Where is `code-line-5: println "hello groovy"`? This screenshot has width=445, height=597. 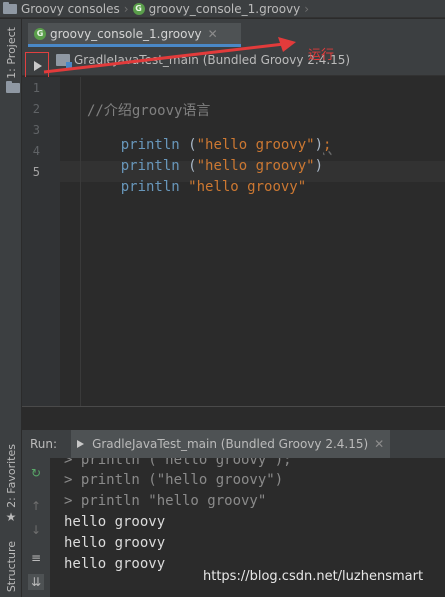
code-line-5: println "hello groovy" is located at coordinates (196, 187).